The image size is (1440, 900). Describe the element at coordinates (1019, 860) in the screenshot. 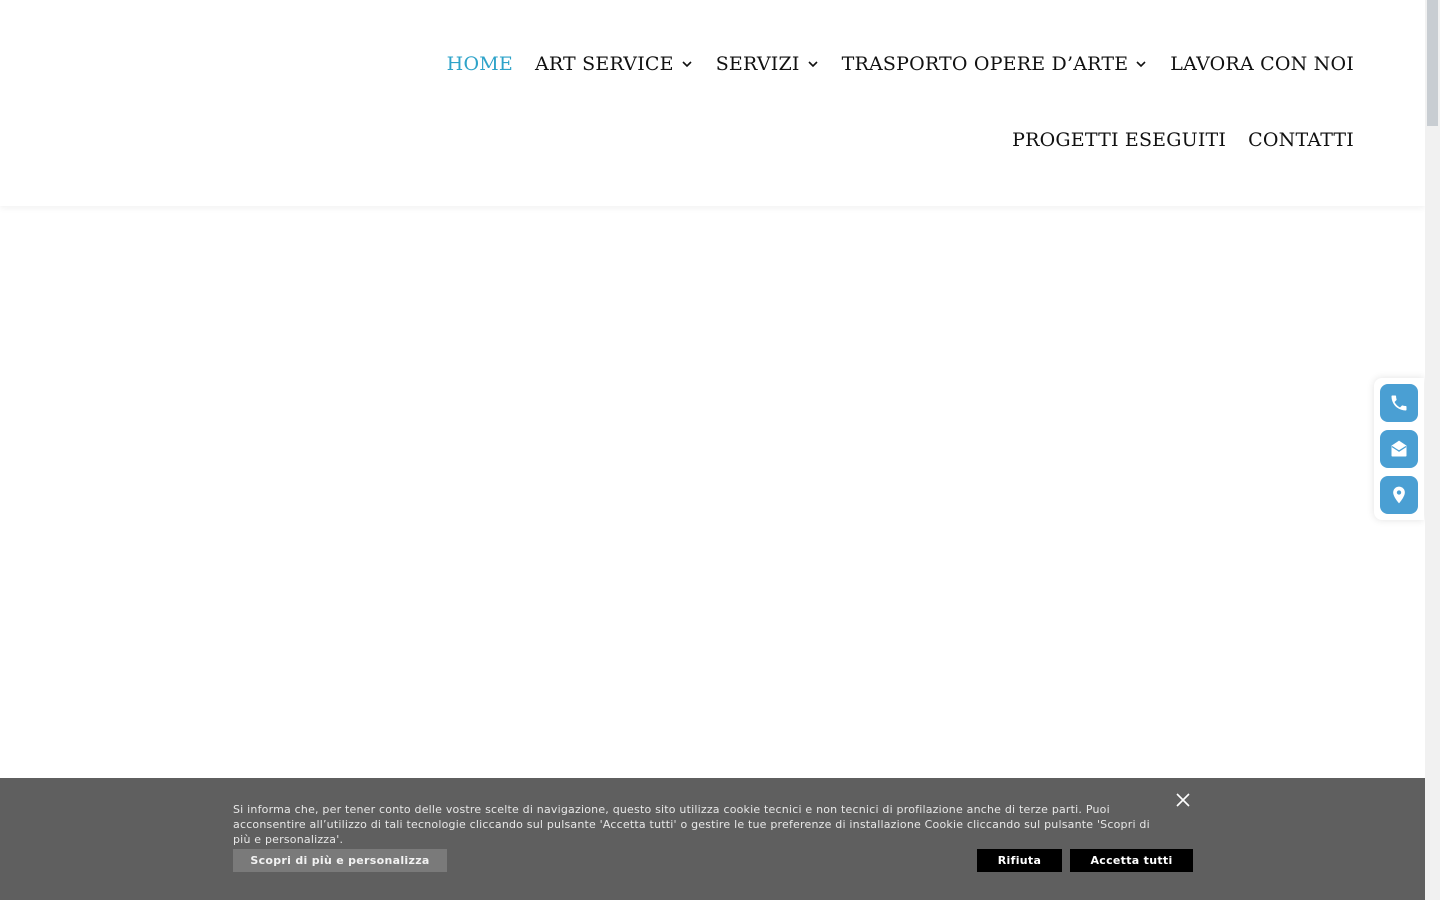

I see `reject-button: Rifiuta` at that location.